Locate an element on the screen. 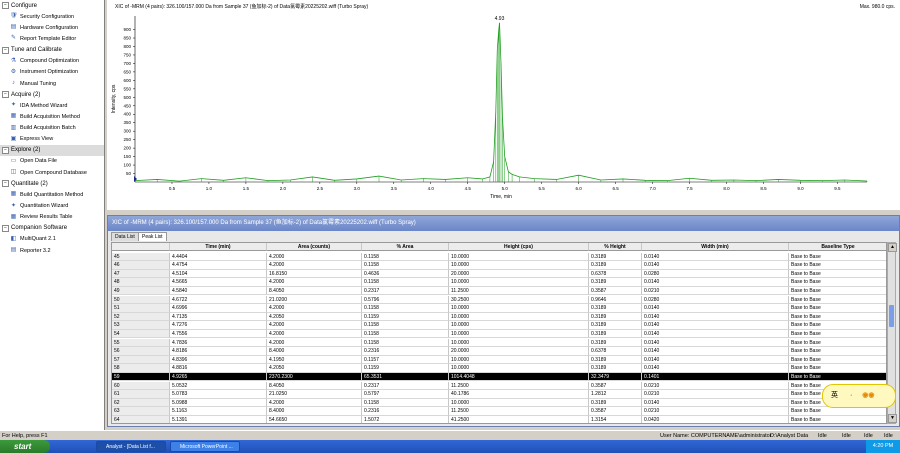 This screenshot has height=453, width=900. wizard-icon: ✦ is located at coordinates (13, 205).